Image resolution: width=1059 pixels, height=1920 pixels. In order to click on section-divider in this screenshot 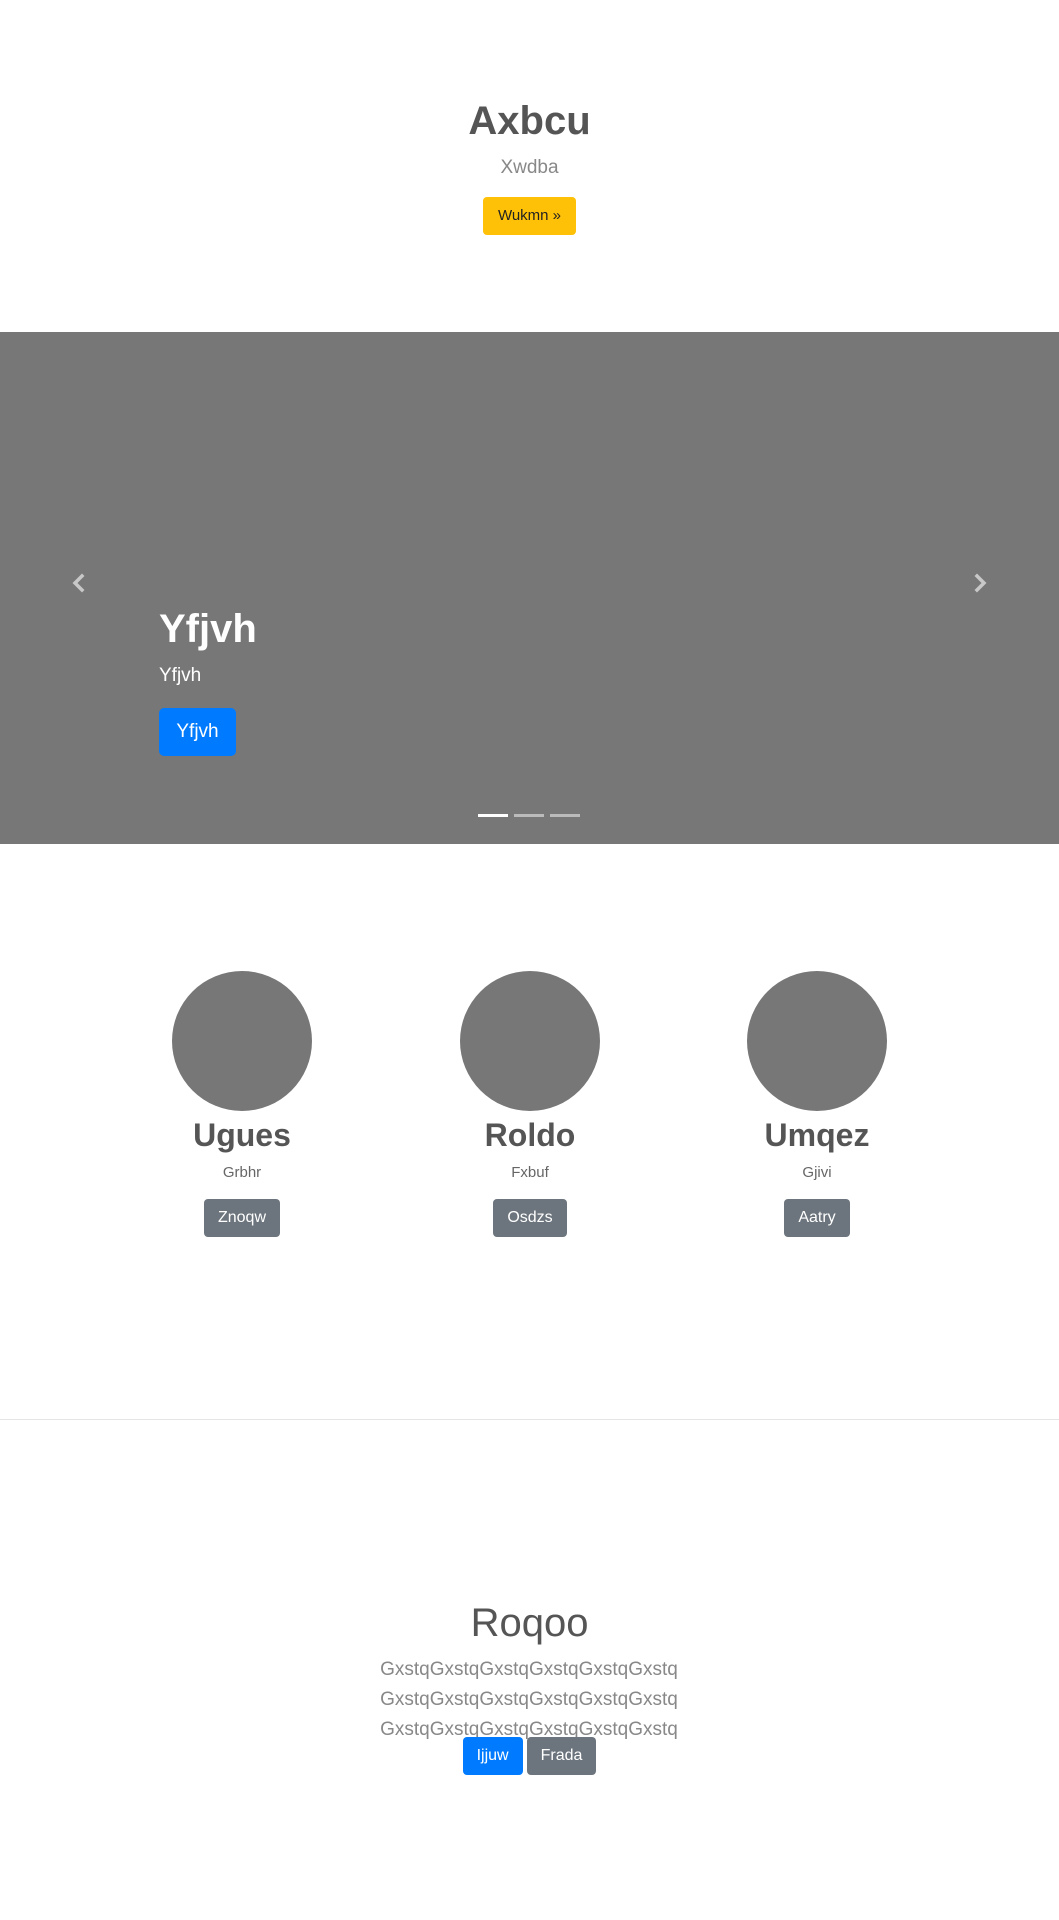, I will do `click(529, 1419)`.